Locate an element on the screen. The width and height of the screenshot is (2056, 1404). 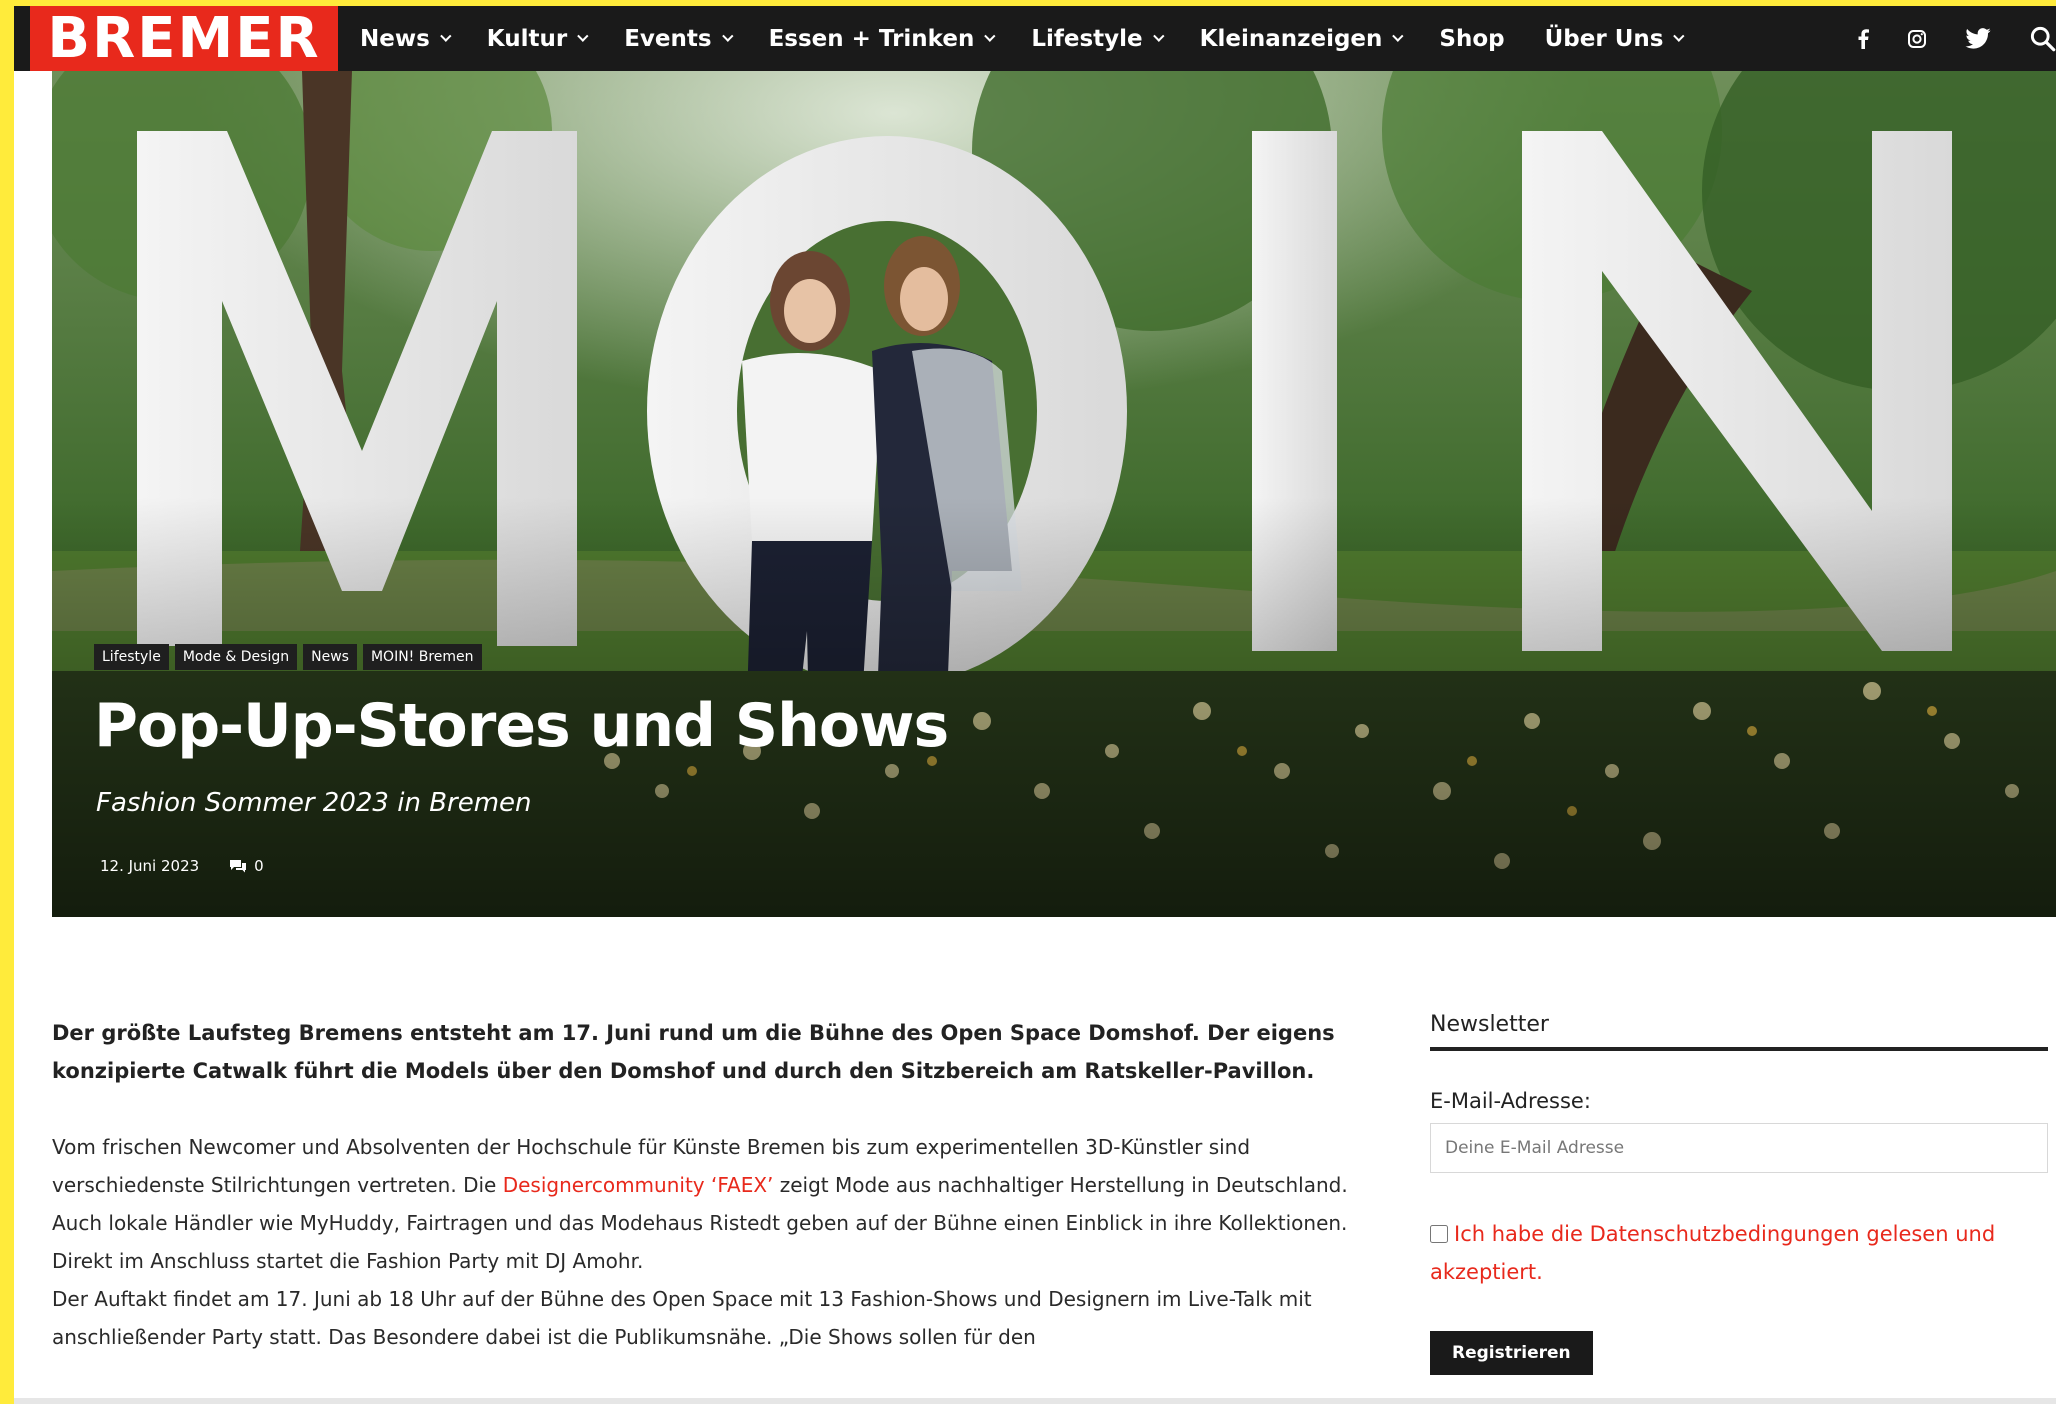
nav-item-essen-trinken: Essen + Trinken is located at coordinates (882, 38).